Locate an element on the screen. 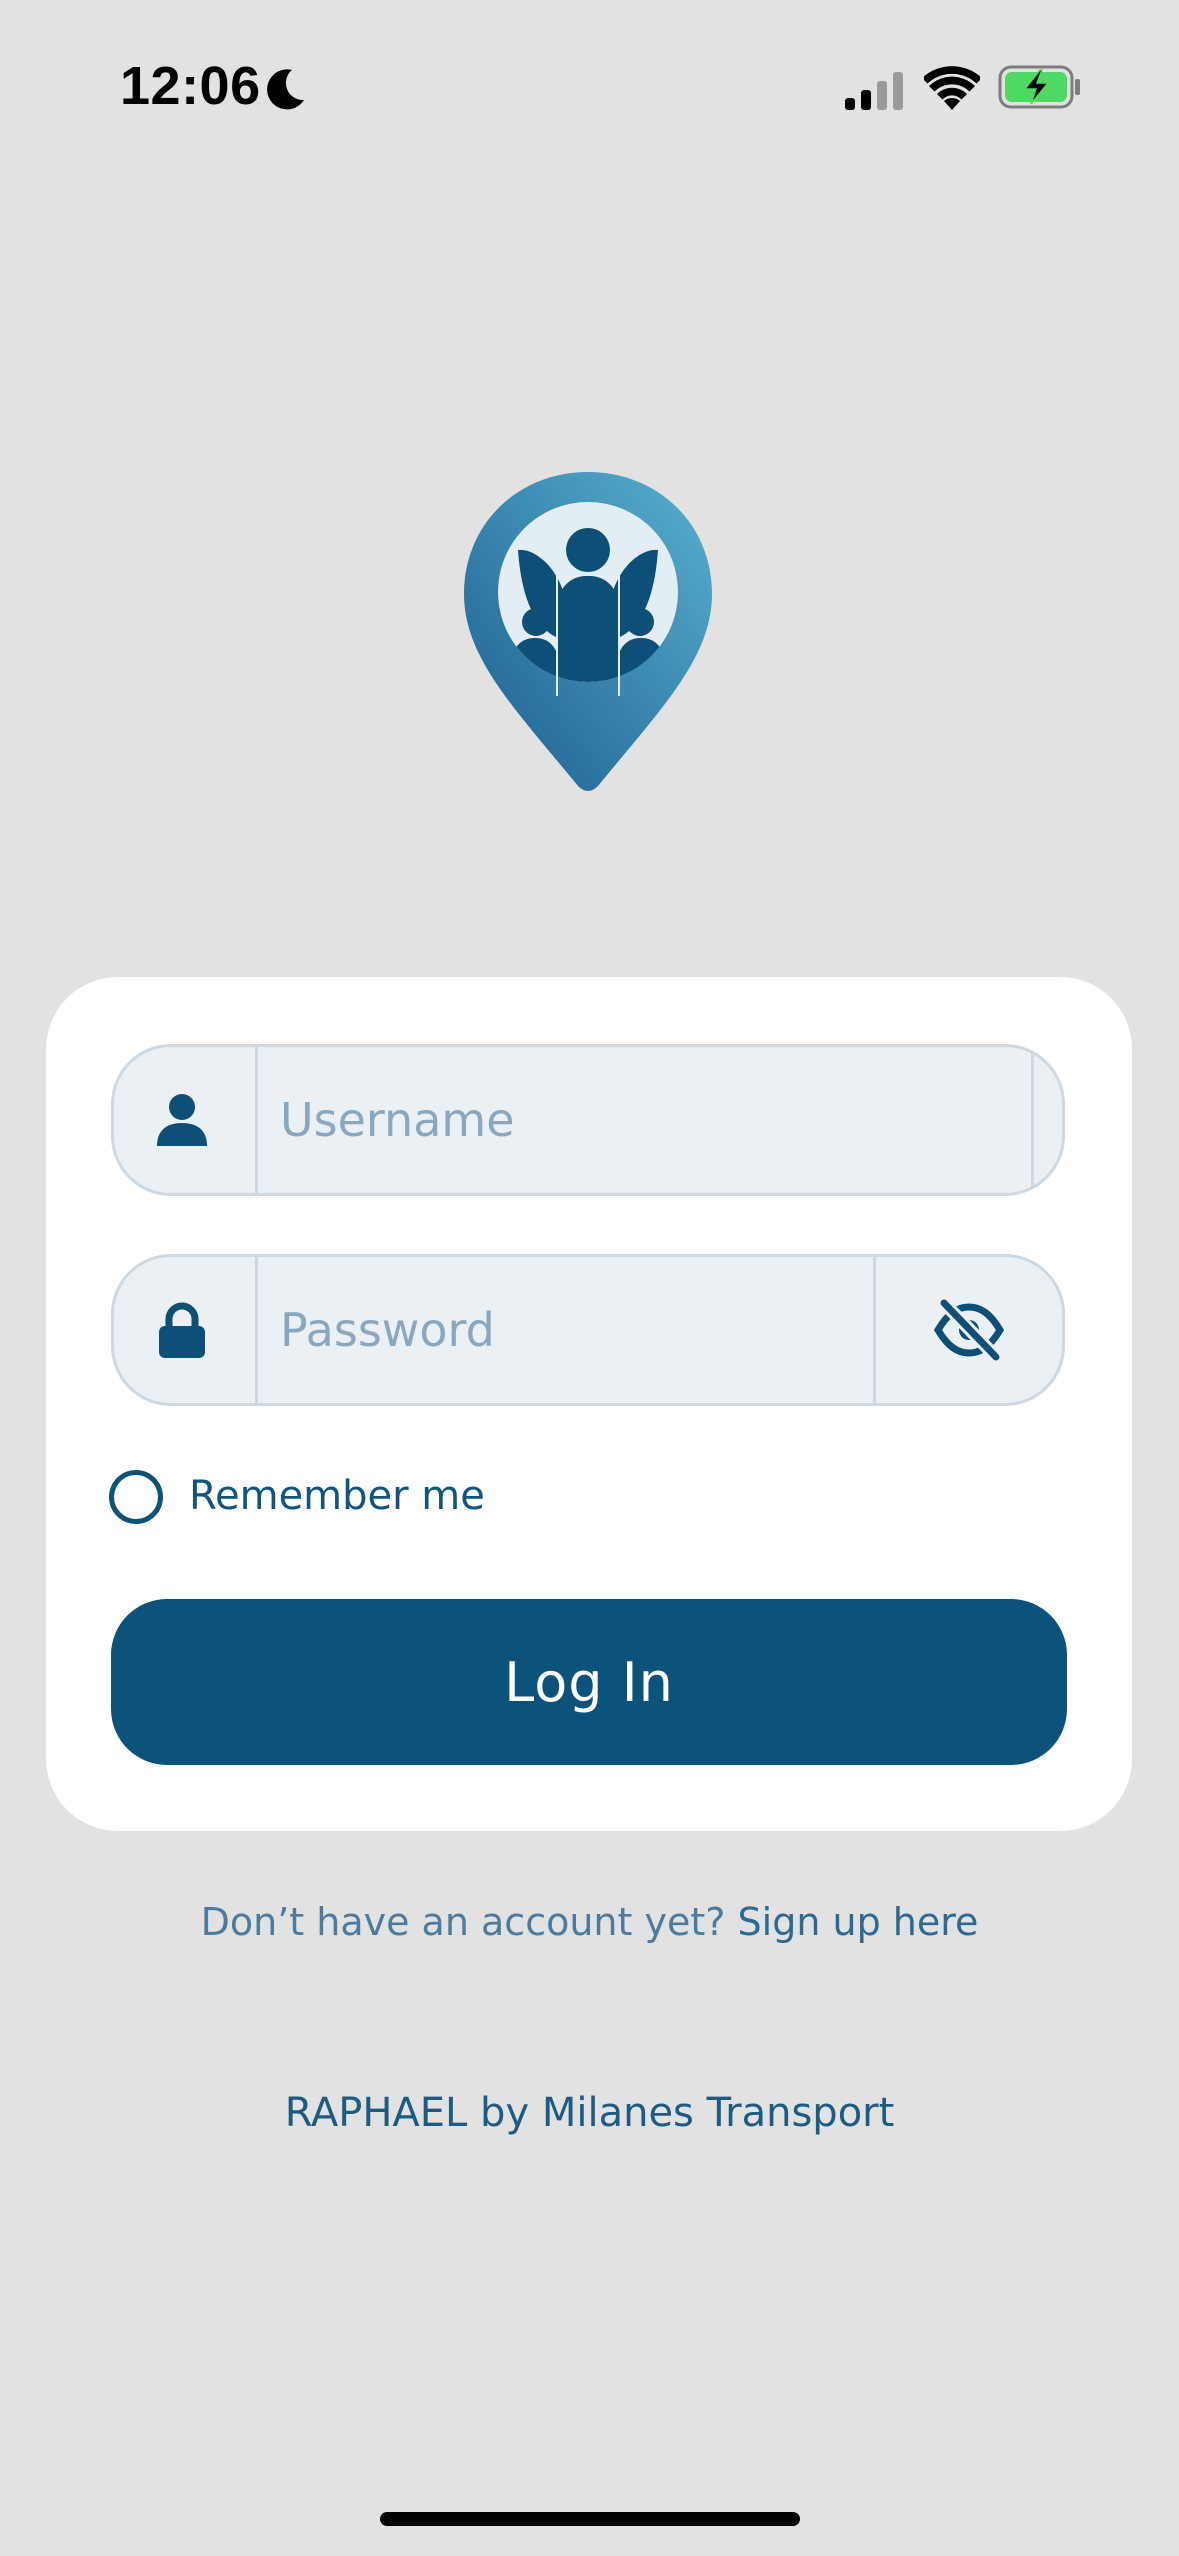 The height and width of the screenshot is (2556, 1179). remember-me-row: Remember me is located at coordinates (359, 1497).